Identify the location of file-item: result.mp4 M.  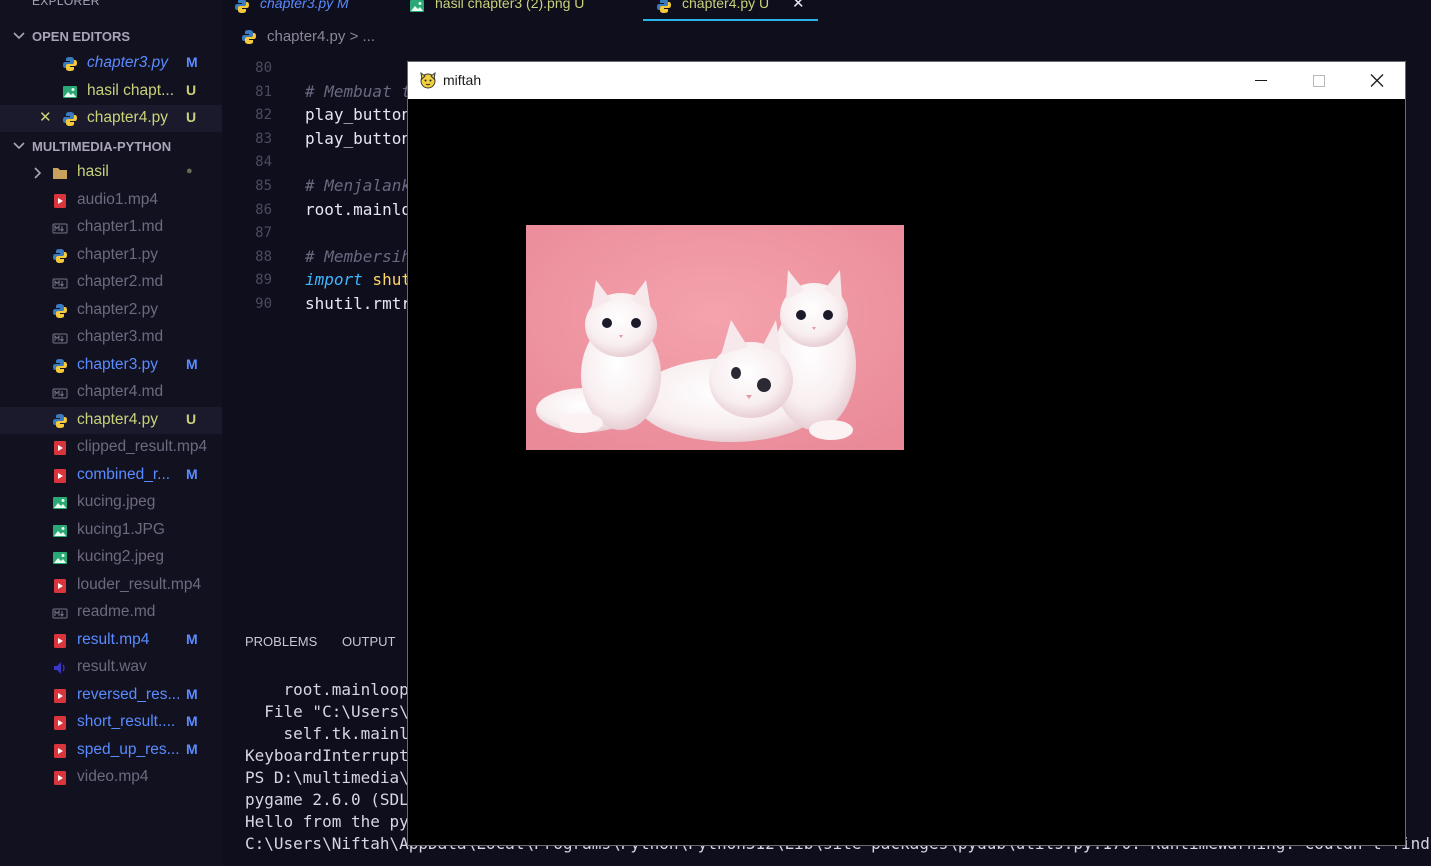
(111, 640).